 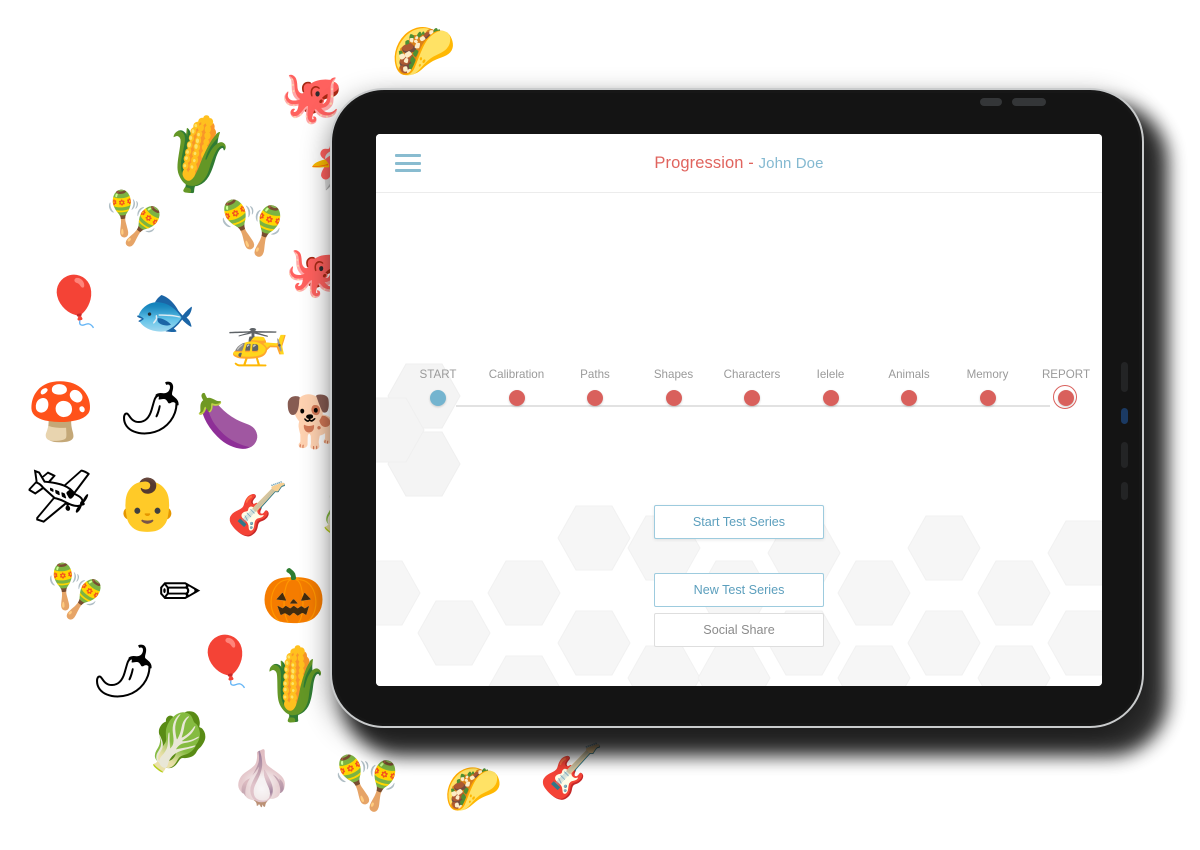 What do you see at coordinates (61, 411) in the screenshot?
I see `mushroom-icon: 🍄` at bounding box center [61, 411].